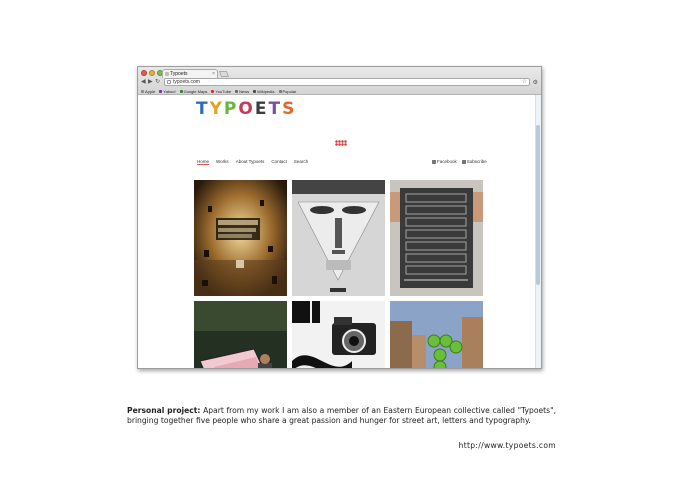 This screenshot has width=680, height=481. What do you see at coordinates (221, 91) in the screenshot?
I see `bookmark-item: YouTube` at bounding box center [221, 91].